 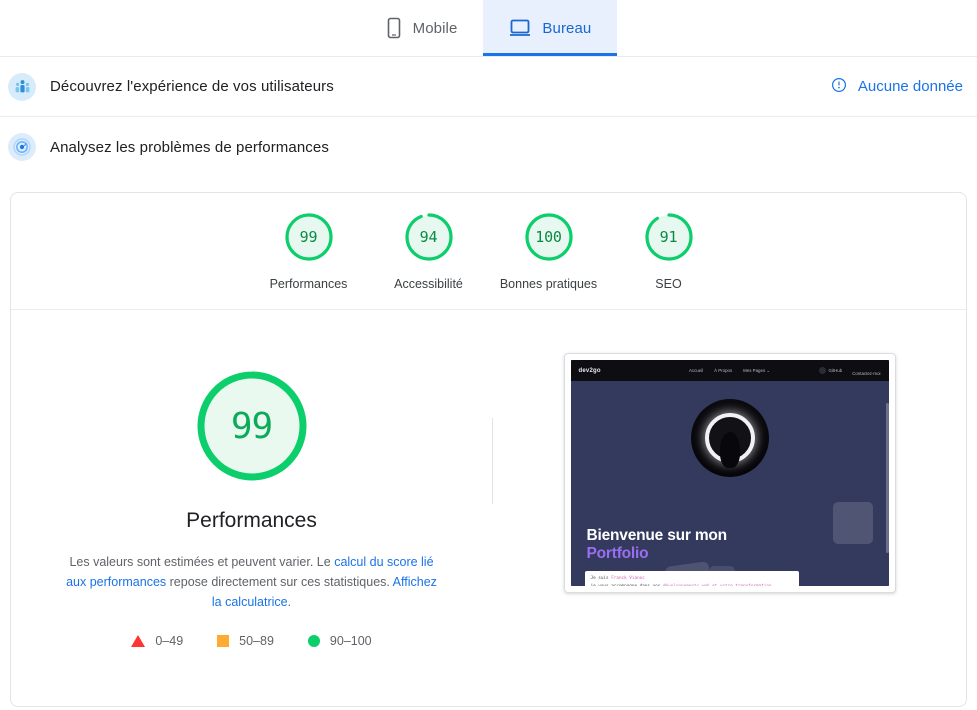 I want to click on gauge-score: 94, so click(x=428, y=237).